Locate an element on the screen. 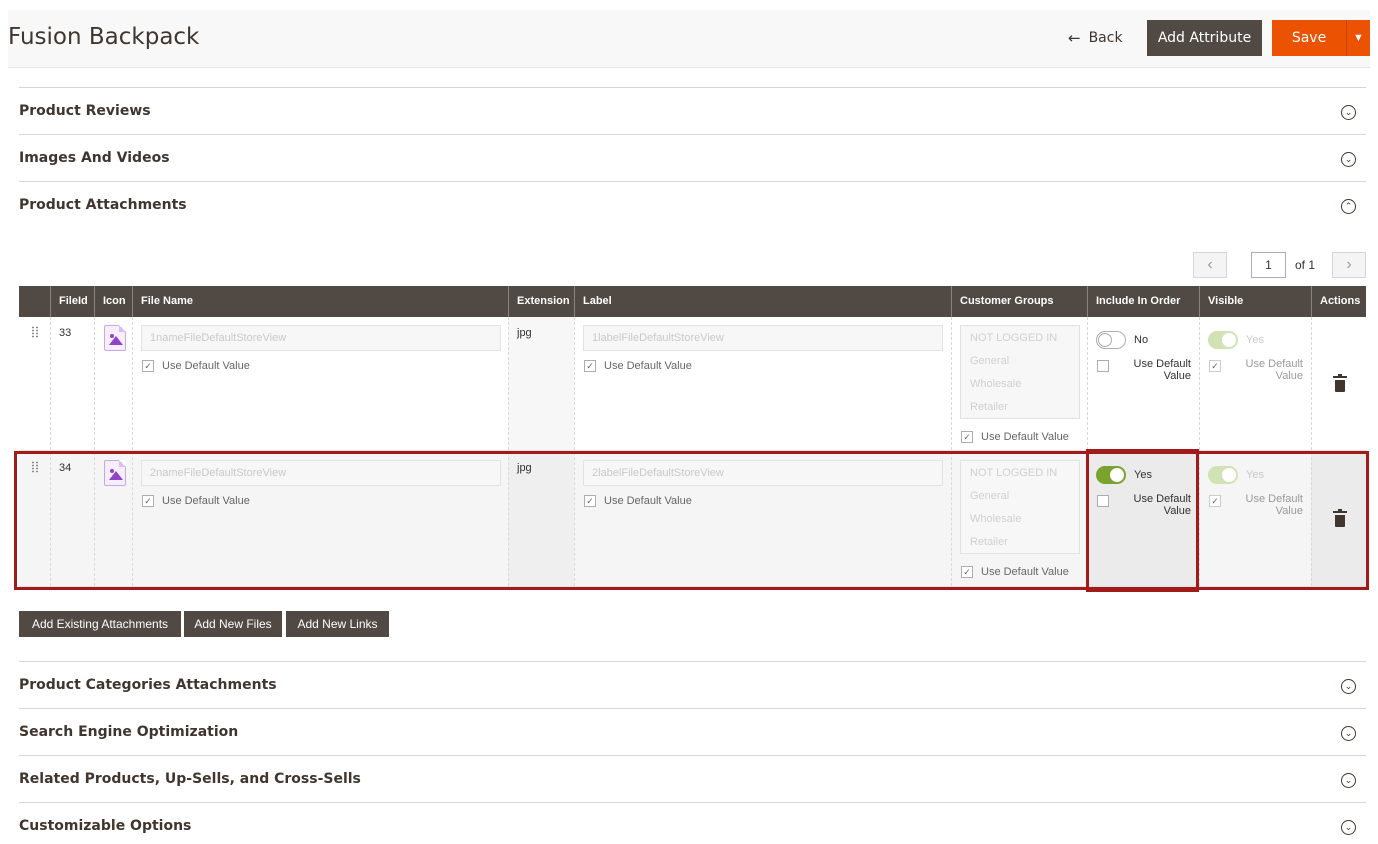 This screenshot has height=844, width=1378. page-title: Fusion Backpack is located at coordinates (104, 37).